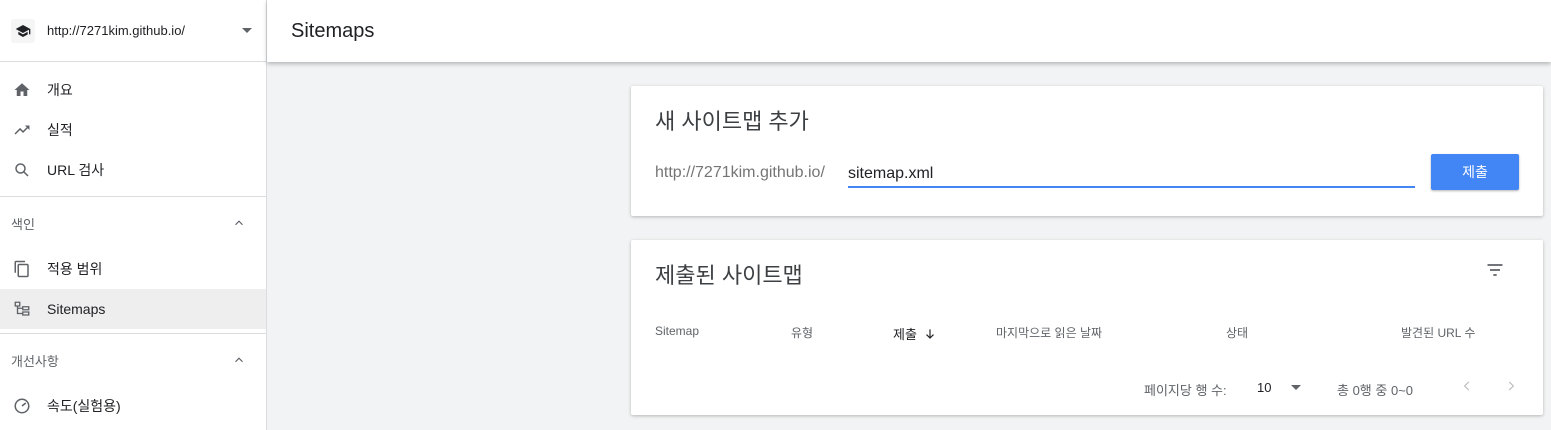 This screenshot has height=430, width=1551. I want to click on property-url: http://7271kim.github.io/, so click(116, 30).